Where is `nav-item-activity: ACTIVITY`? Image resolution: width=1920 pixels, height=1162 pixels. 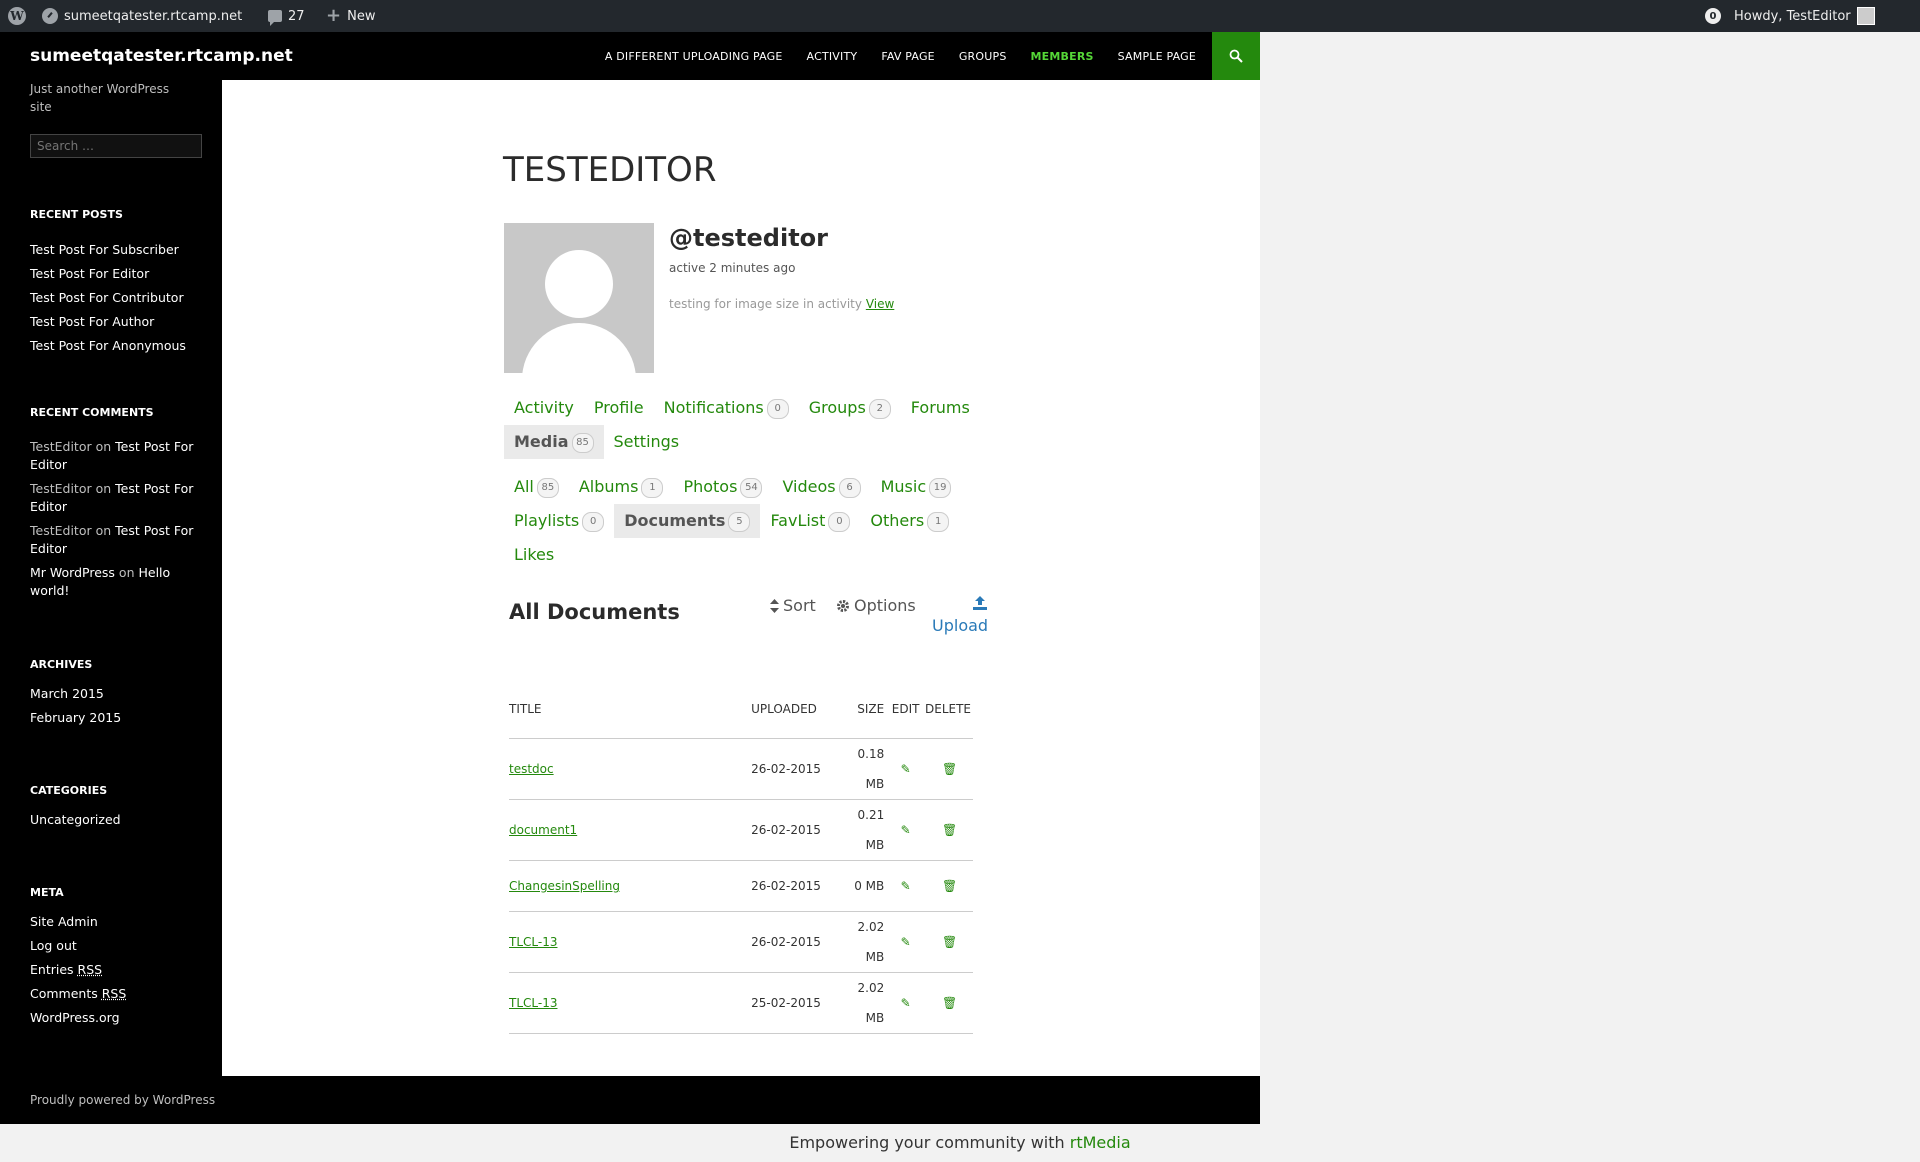 nav-item-activity: ACTIVITY is located at coordinates (832, 56).